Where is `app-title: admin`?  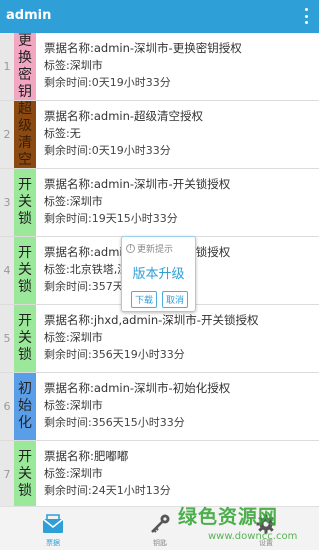
app-title: admin is located at coordinates (29, 15).